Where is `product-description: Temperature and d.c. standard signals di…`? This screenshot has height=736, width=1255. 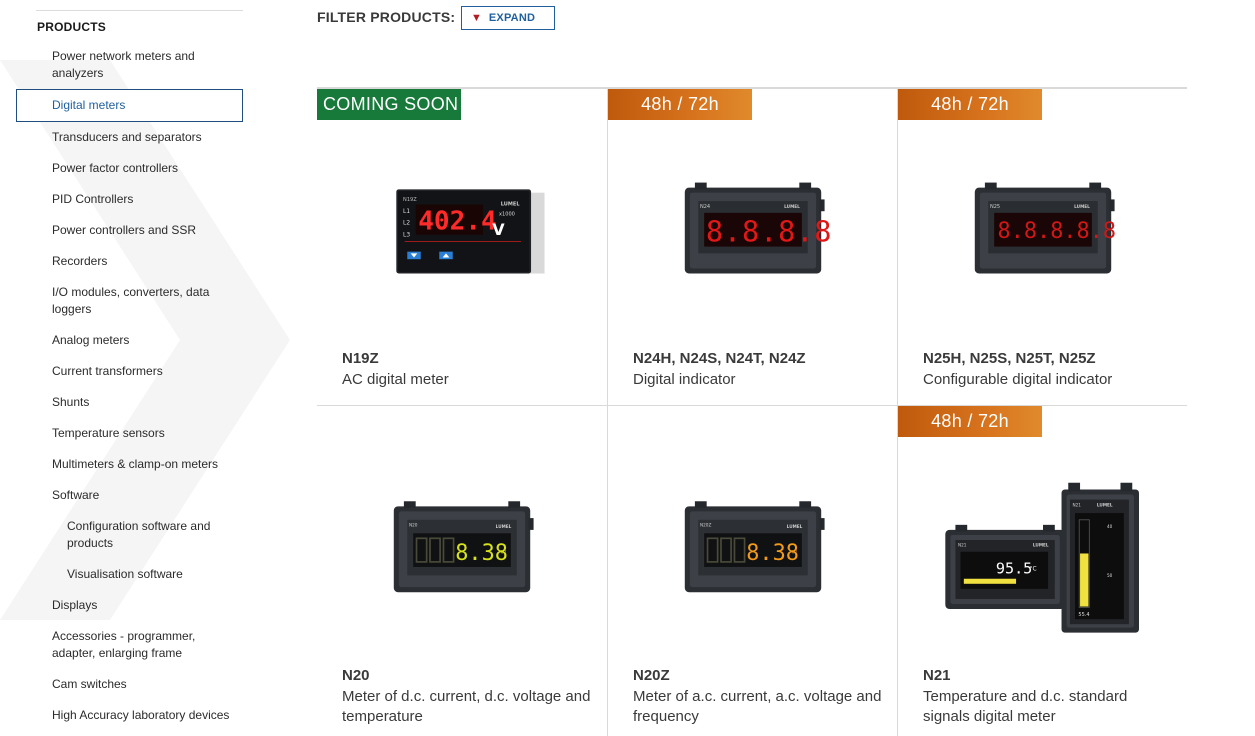
product-description: Temperature and d.c. standard signals di… is located at coordinates (1025, 706).